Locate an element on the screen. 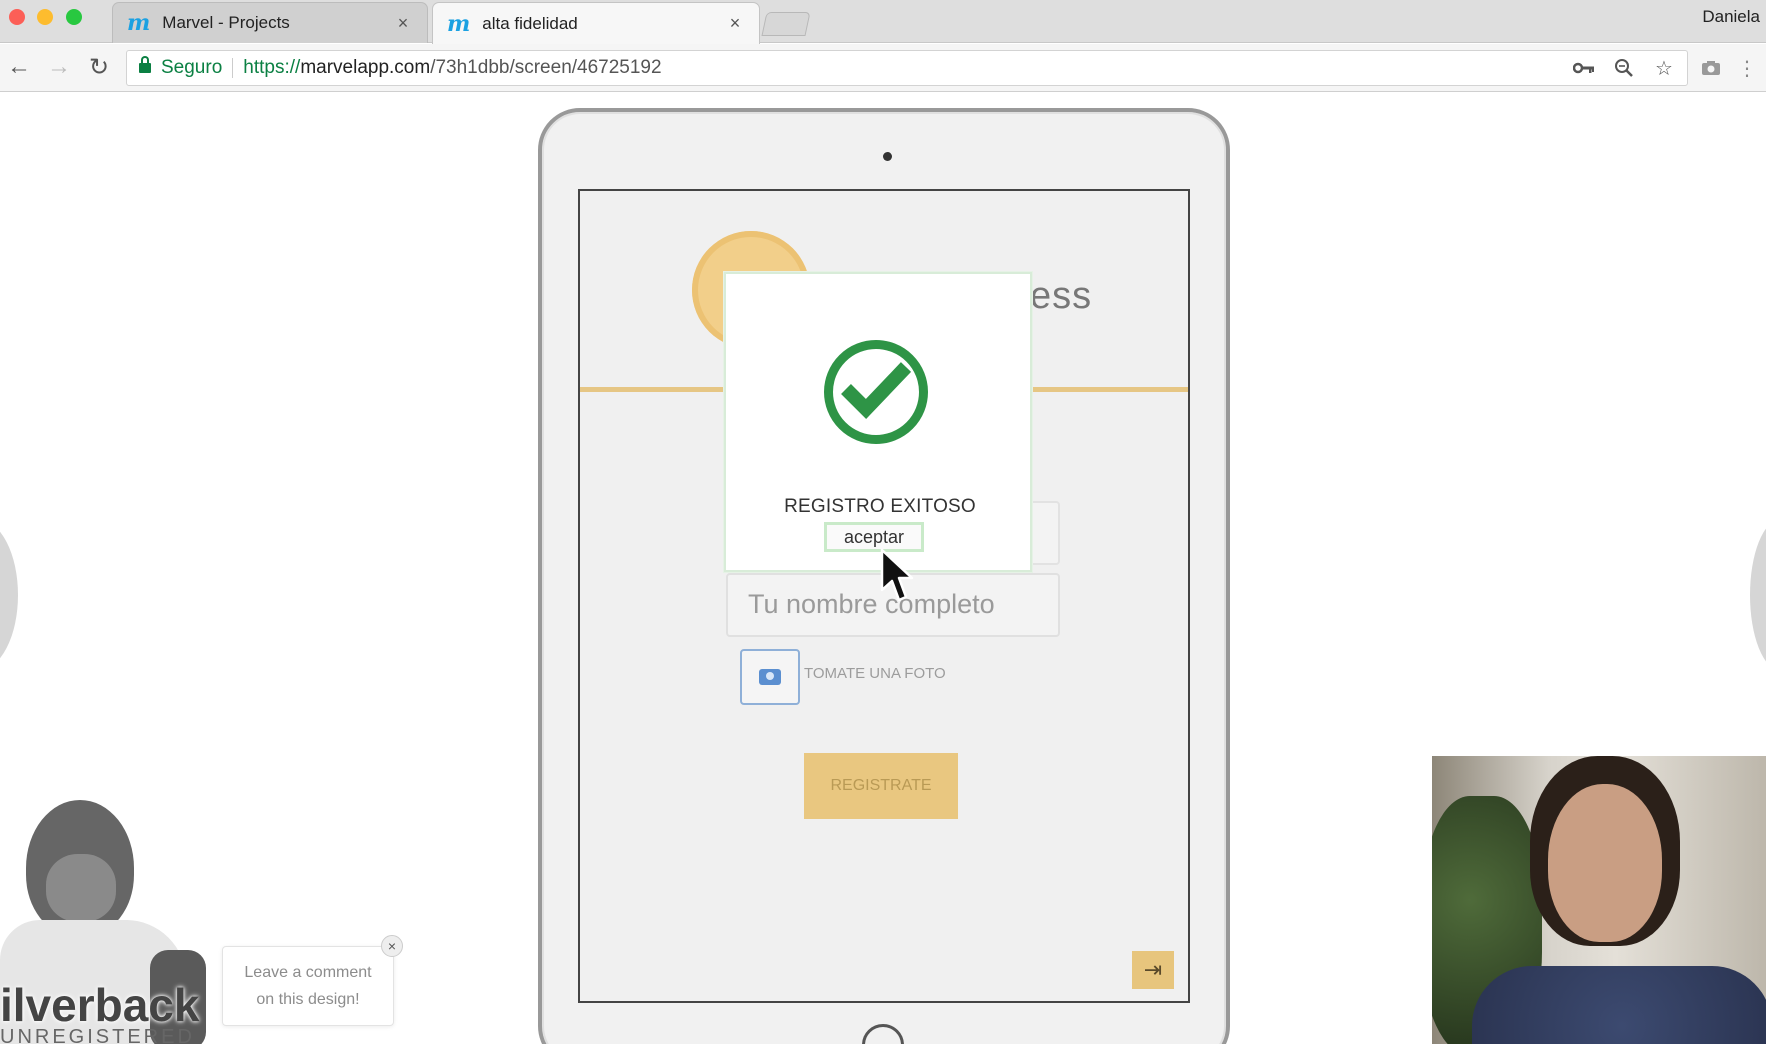 The height and width of the screenshot is (1044, 1766). new-tab-button is located at coordinates (786, 24).